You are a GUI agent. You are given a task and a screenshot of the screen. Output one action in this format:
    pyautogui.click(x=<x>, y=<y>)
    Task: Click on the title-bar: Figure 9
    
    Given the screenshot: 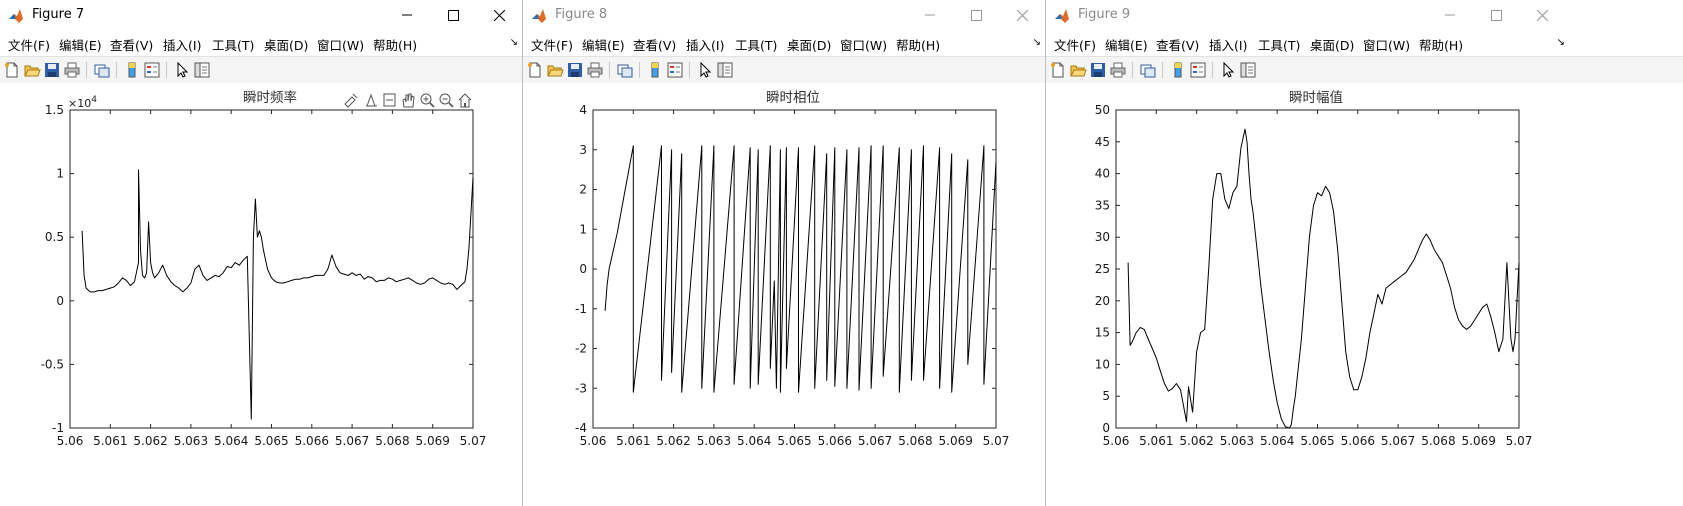 What is the action you would take?
    pyautogui.click(x=1364, y=15)
    